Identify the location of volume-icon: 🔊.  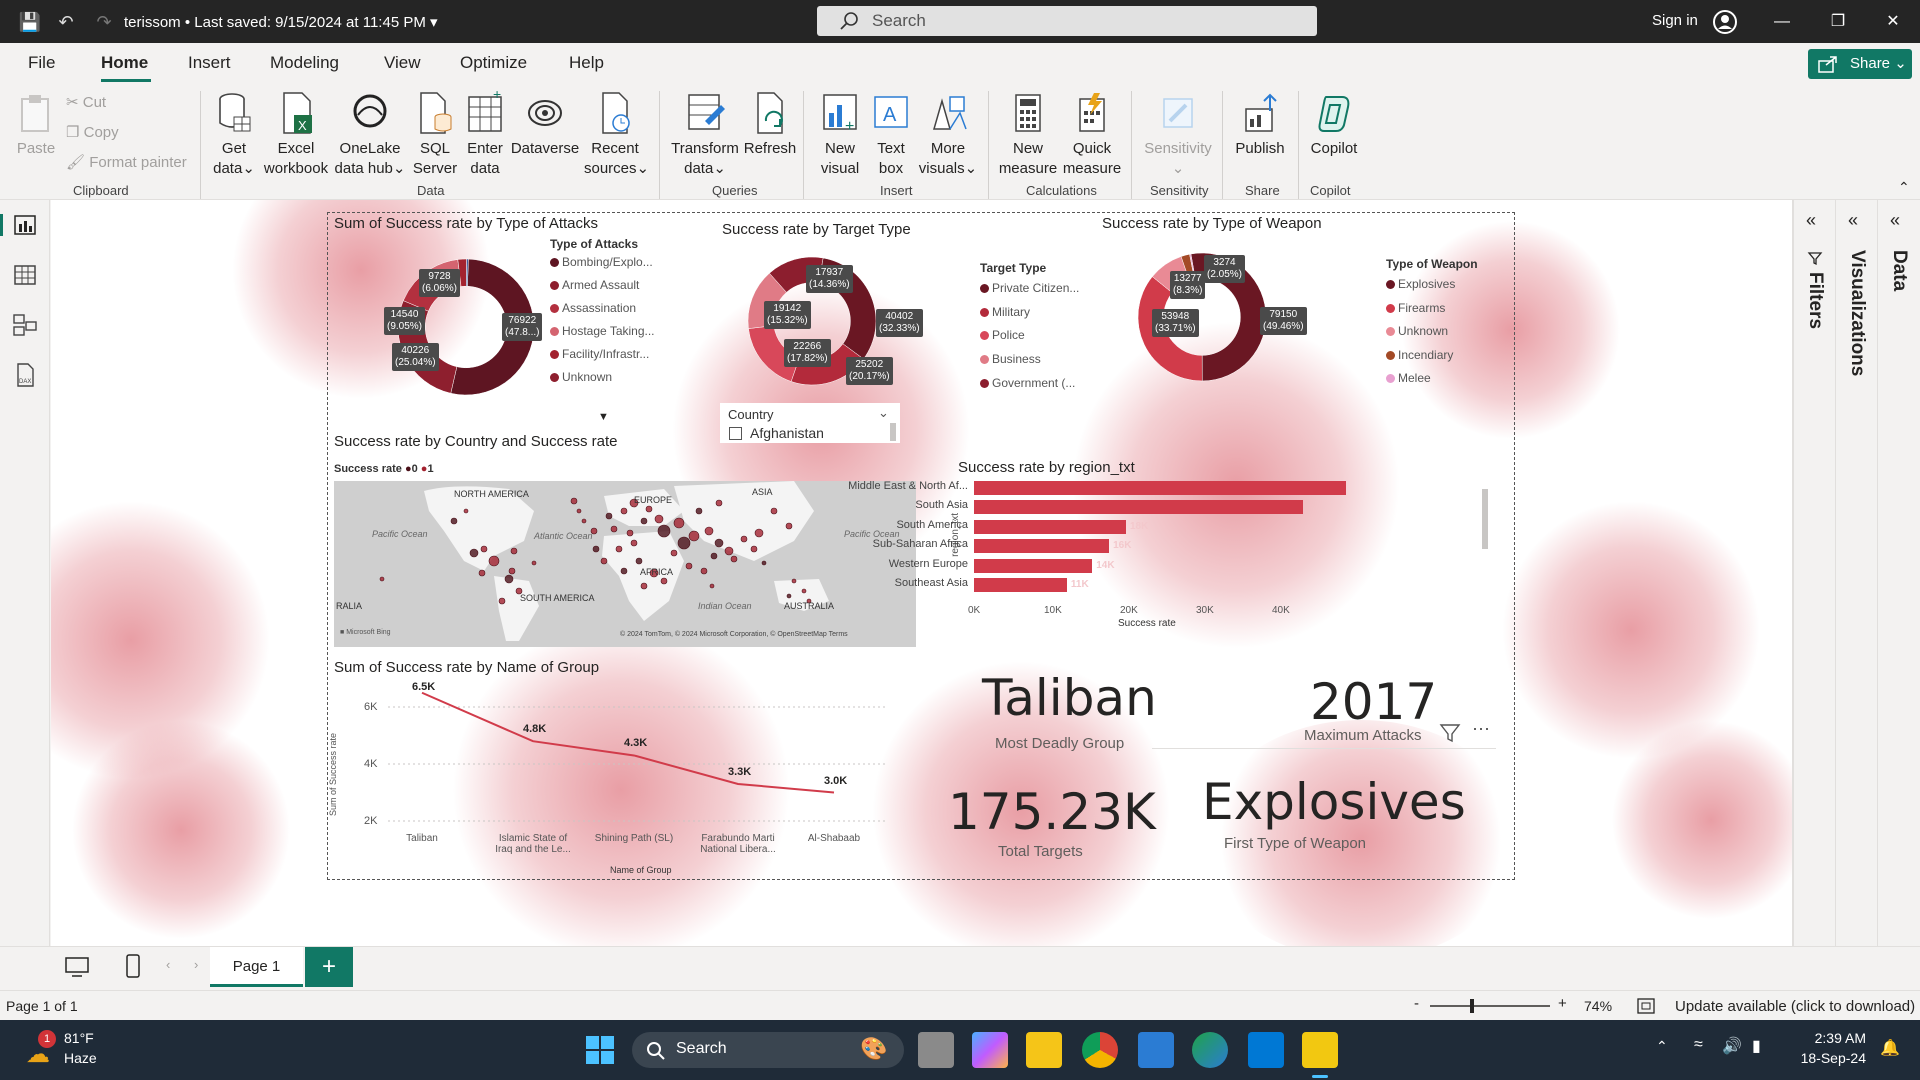
(1732, 1046).